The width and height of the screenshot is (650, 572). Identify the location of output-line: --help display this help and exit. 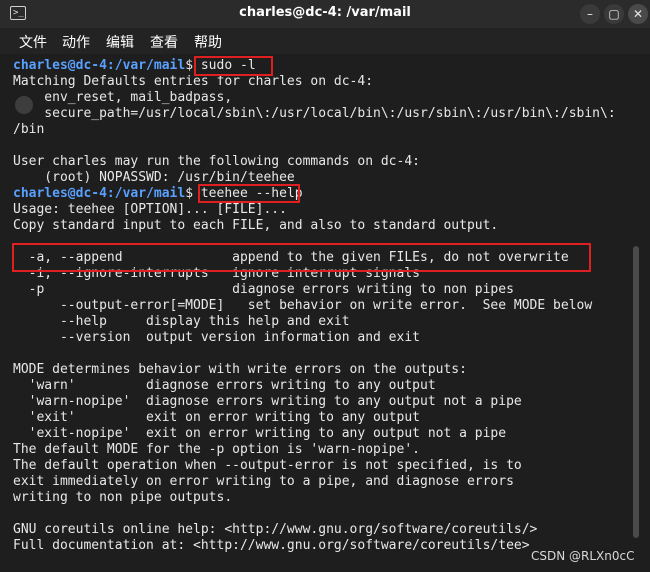
(181, 321).